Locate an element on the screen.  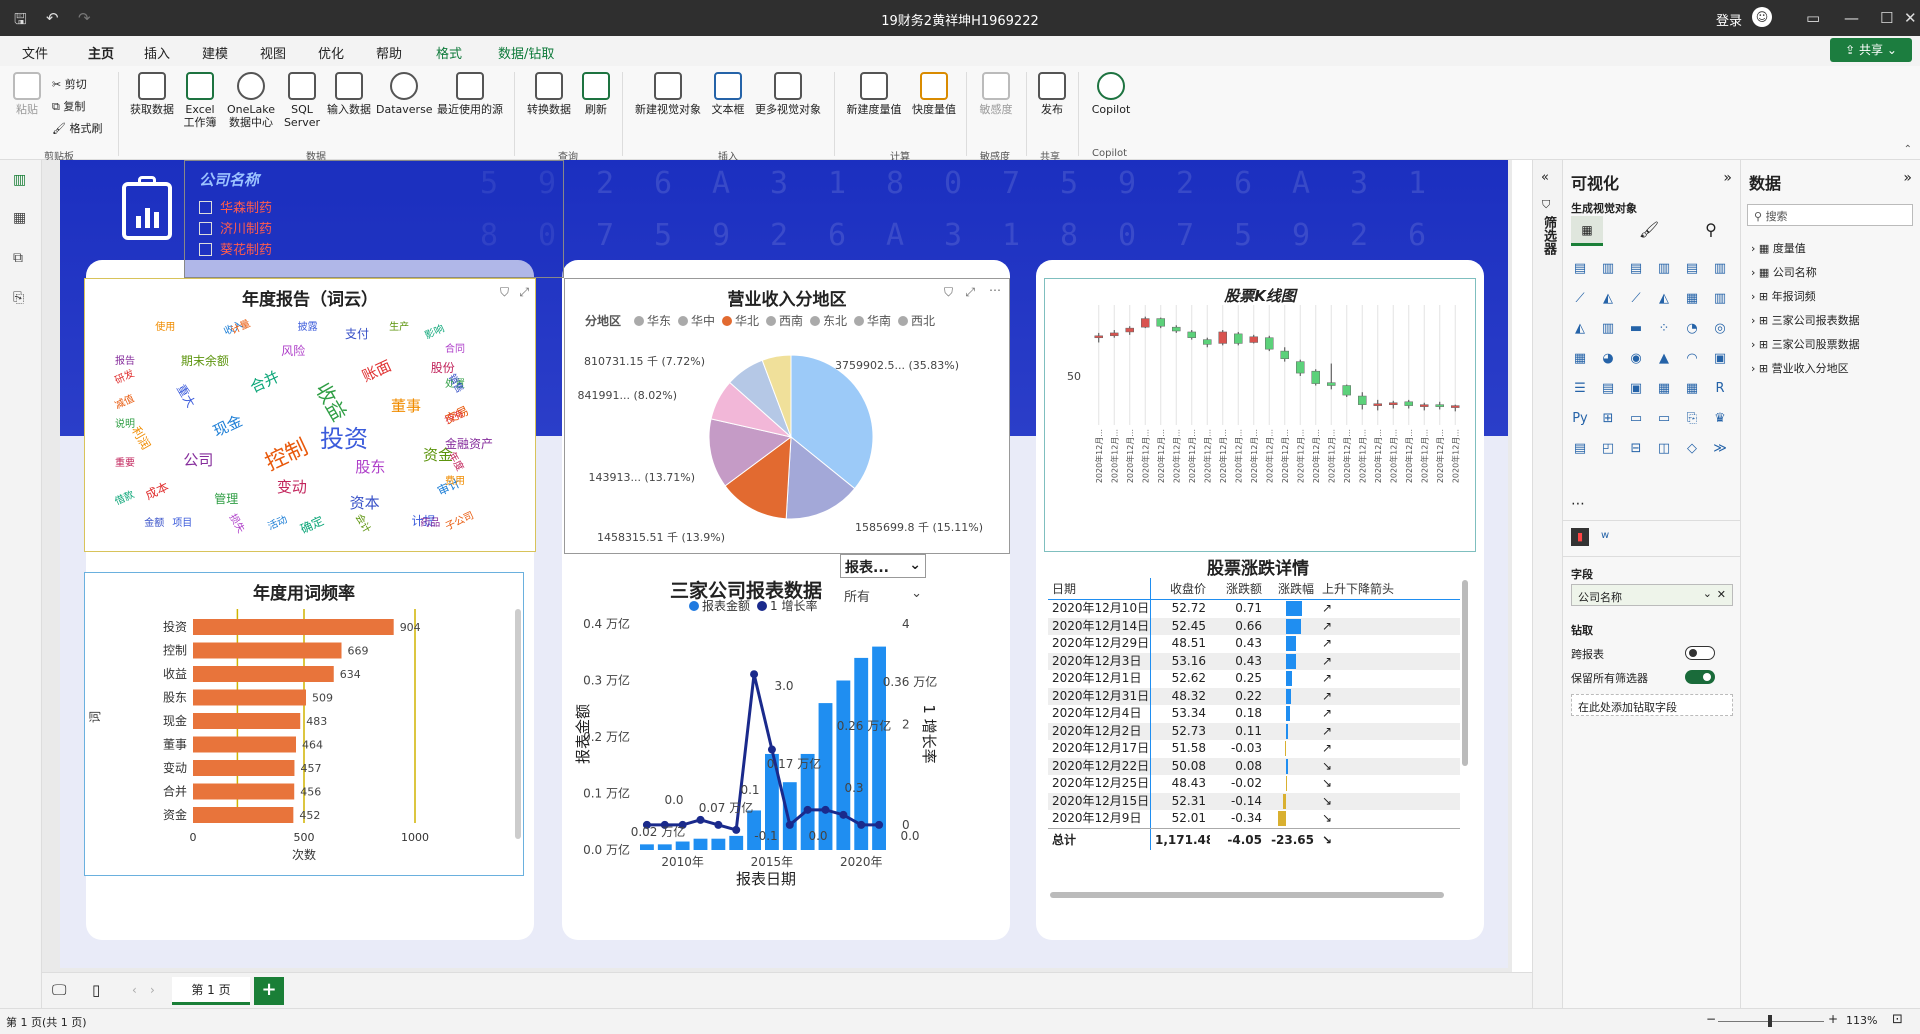
company-slicer: 公司名称 华森制药 济川制药 葵花制药 is located at coordinates (374, 219).